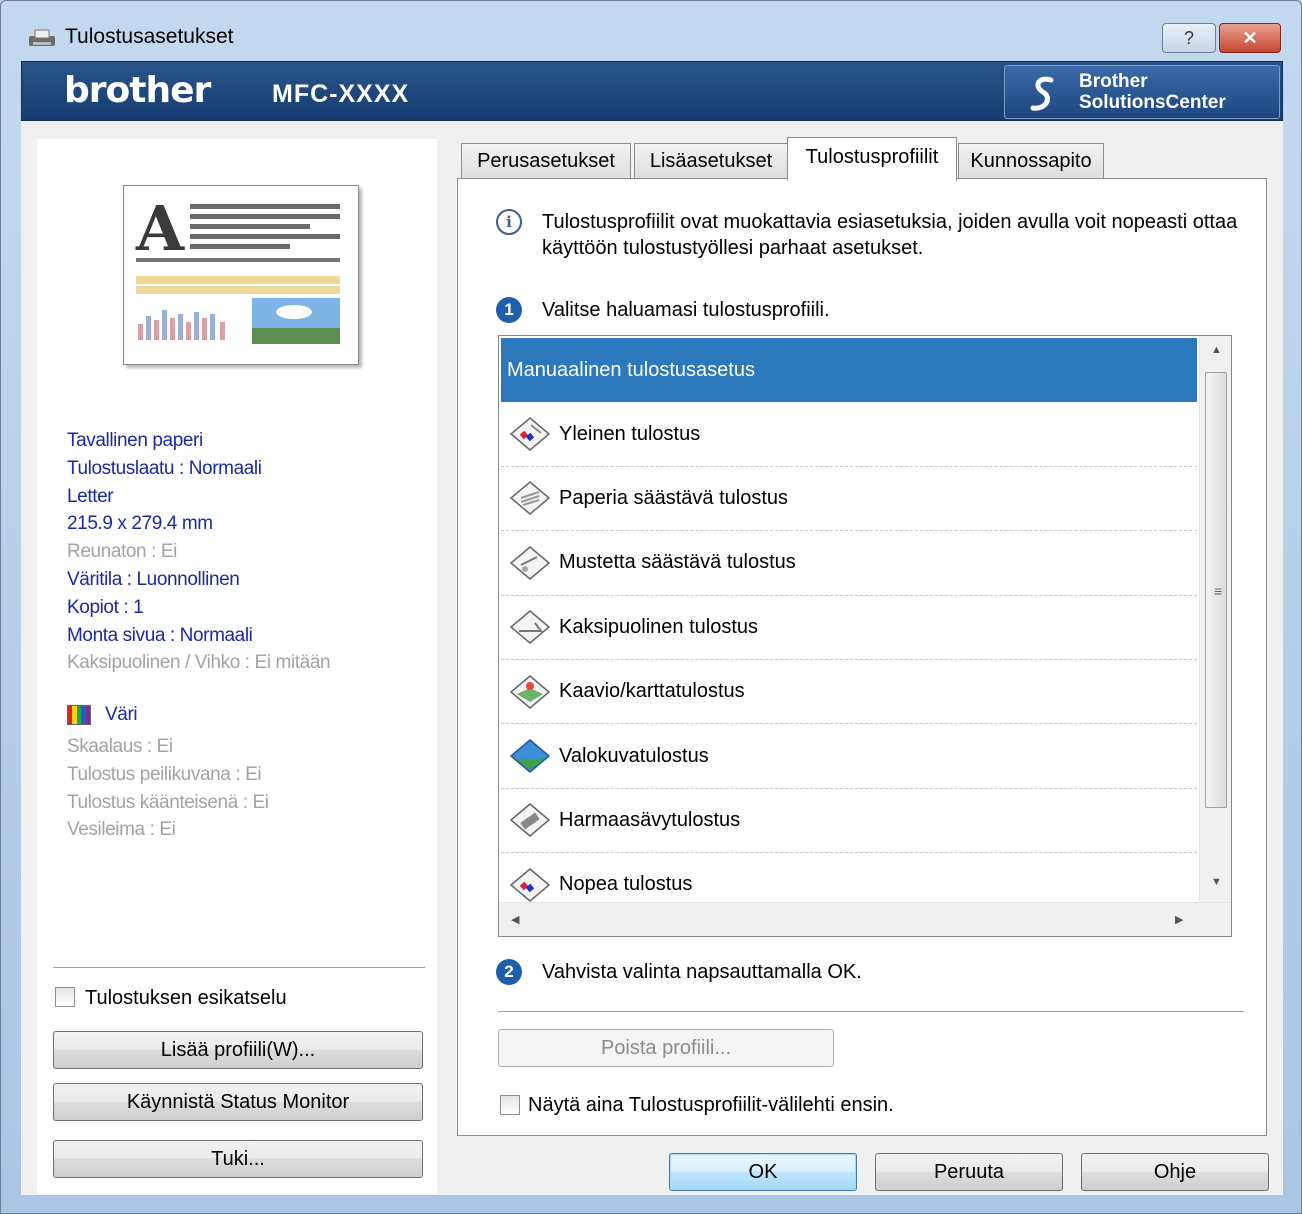  I want to click on list-item: Kaksipuolinen tulostus, so click(849, 628).